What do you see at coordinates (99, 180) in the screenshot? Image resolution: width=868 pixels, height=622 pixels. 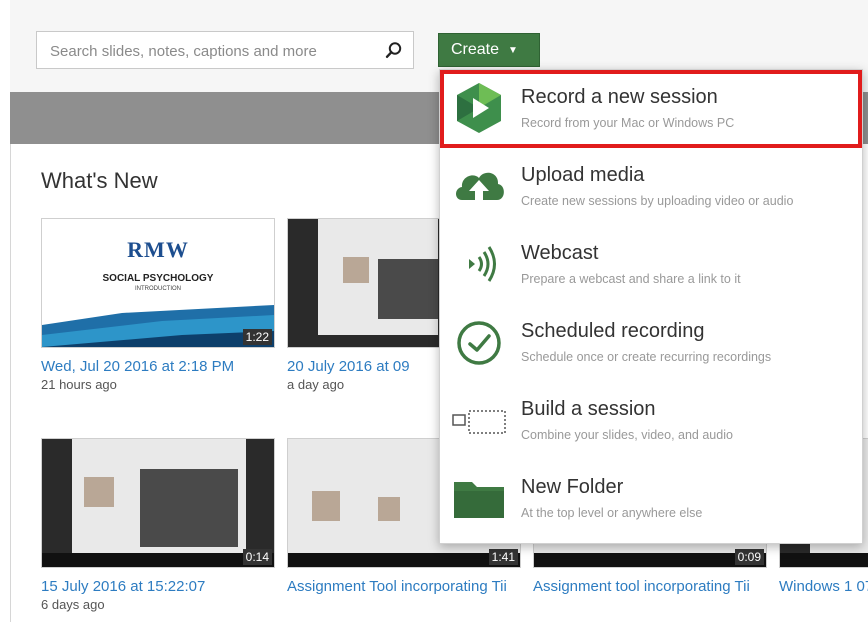 I see `section-title: What's New` at bounding box center [99, 180].